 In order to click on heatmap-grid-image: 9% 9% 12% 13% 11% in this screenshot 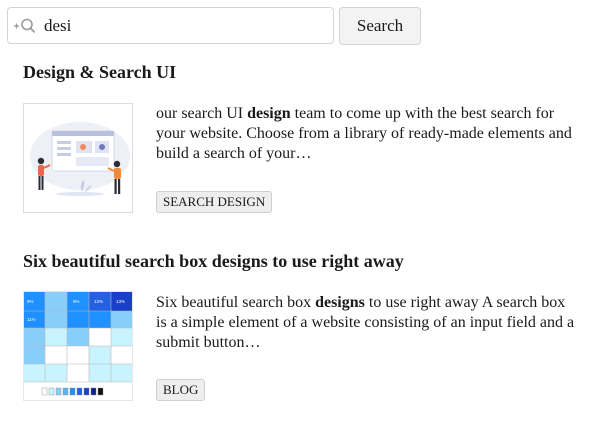, I will do `click(78, 344)`.